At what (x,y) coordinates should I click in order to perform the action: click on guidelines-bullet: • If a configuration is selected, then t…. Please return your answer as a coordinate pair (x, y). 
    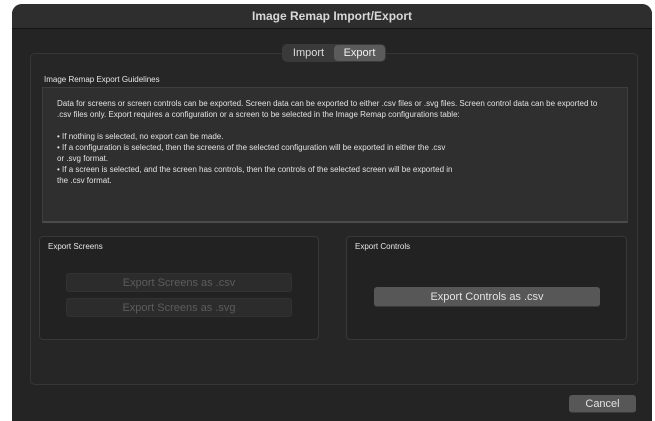
    Looking at the image, I should click on (251, 147).